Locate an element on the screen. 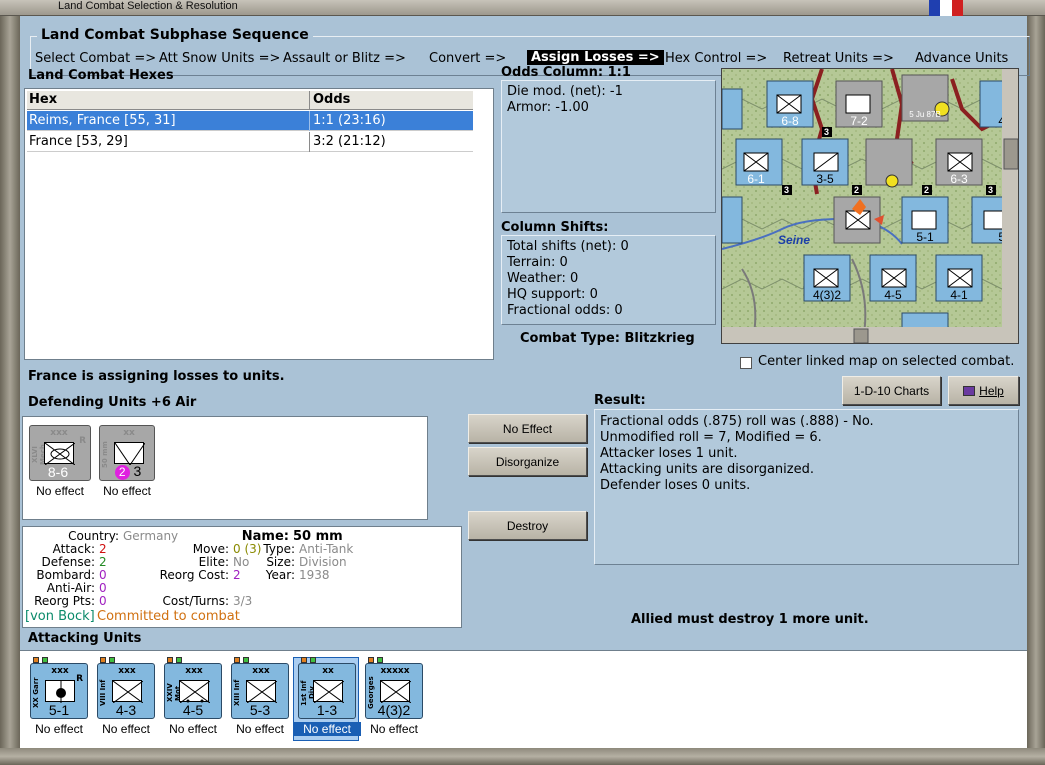 Image resolution: width=1045 pixels, height=765 pixels. hex-odds: 3:2 (21:12) is located at coordinates (349, 141).